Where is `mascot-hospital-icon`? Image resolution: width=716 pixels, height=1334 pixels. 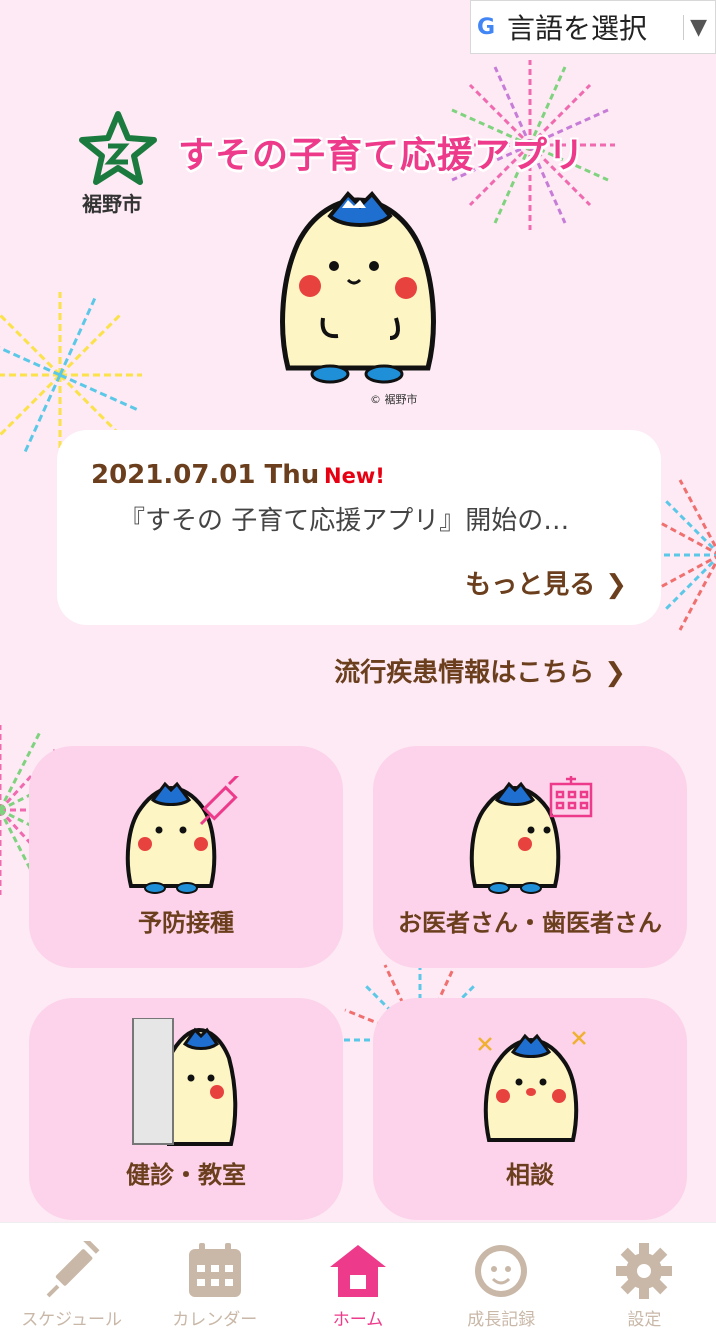
mascot-hospital-icon is located at coordinates (531, 835).